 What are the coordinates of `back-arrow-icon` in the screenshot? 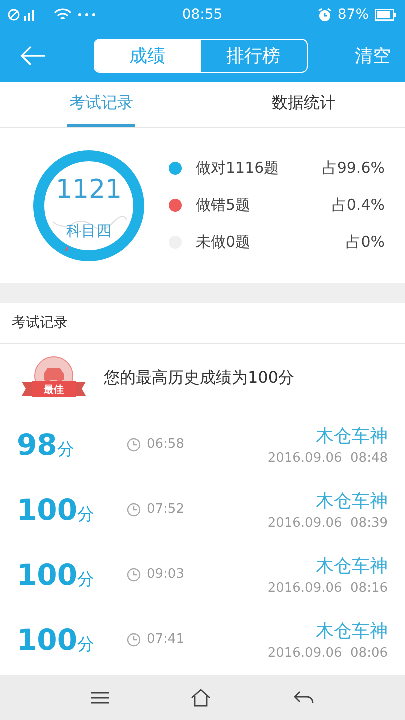 It's located at (33, 56).